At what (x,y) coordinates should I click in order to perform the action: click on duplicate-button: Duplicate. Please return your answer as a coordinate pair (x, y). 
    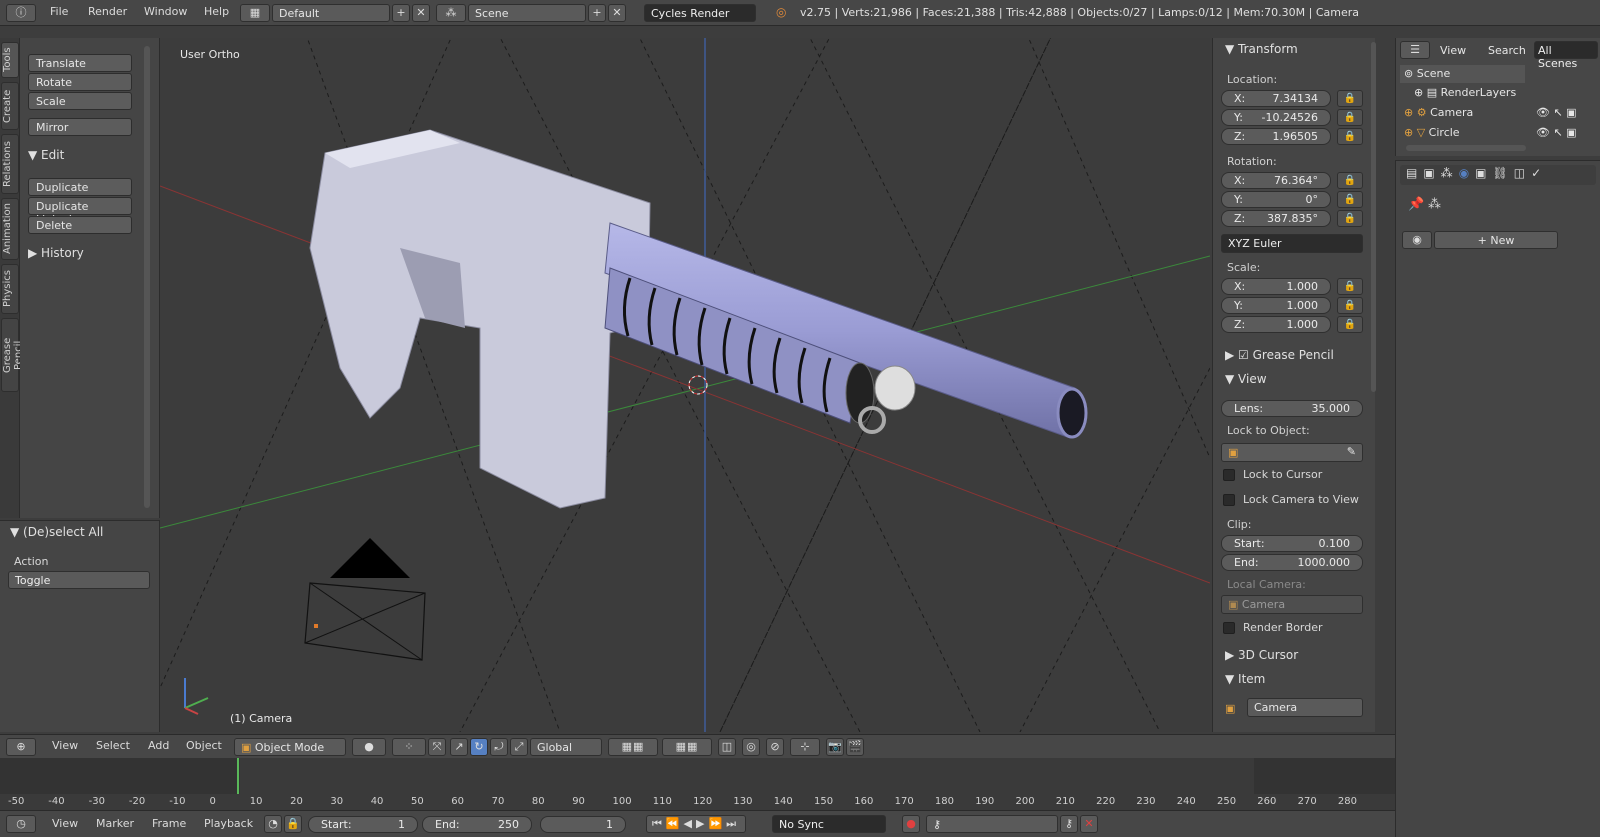
    Looking at the image, I should click on (80, 187).